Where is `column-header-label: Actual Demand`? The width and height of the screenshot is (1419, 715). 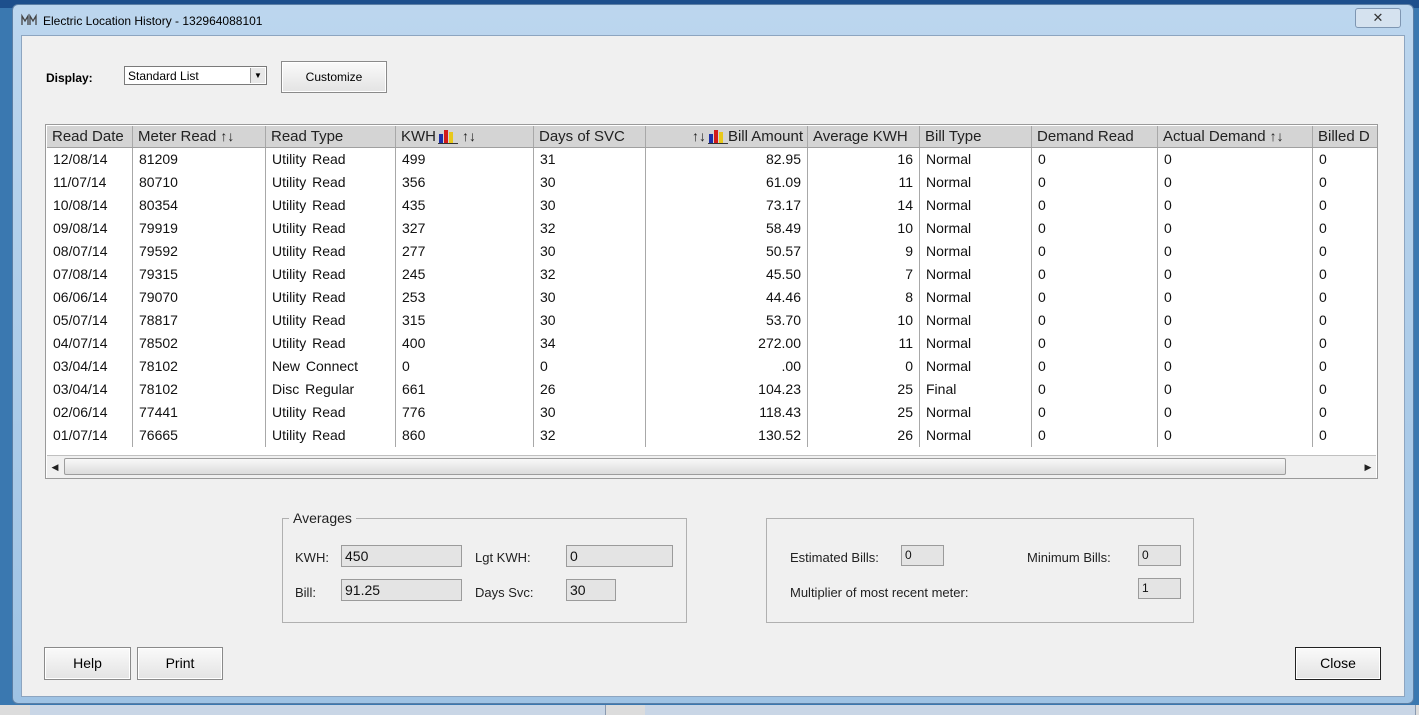
column-header-label: Actual Demand is located at coordinates (1214, 136).